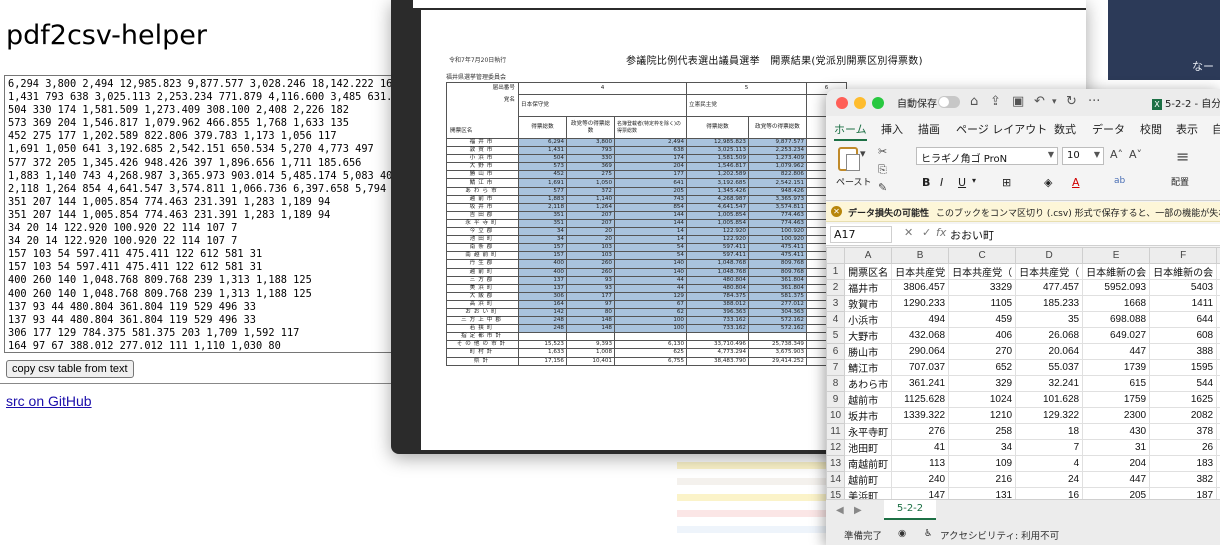 This screenshot has width=1220, height=545. I want to click on cell: 勝山市, so click(868, 351).